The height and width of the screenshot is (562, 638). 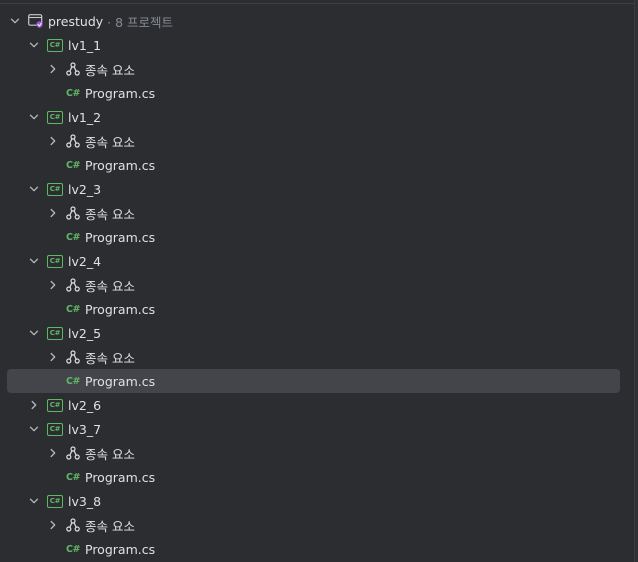 I want to click on solution-row: prestudy · 8 프로젝트, so click(x=315, y=21).